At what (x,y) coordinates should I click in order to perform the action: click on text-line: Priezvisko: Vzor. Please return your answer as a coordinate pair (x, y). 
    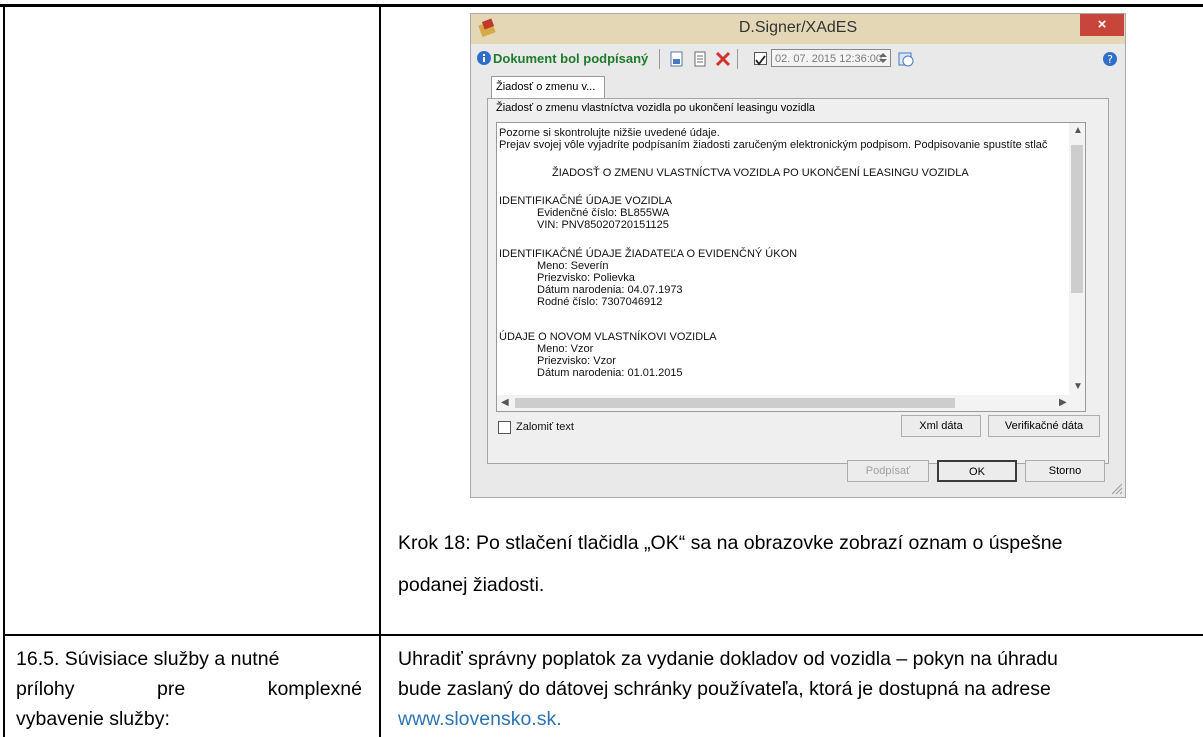
    Looking at the image, I should click on (576, 361).